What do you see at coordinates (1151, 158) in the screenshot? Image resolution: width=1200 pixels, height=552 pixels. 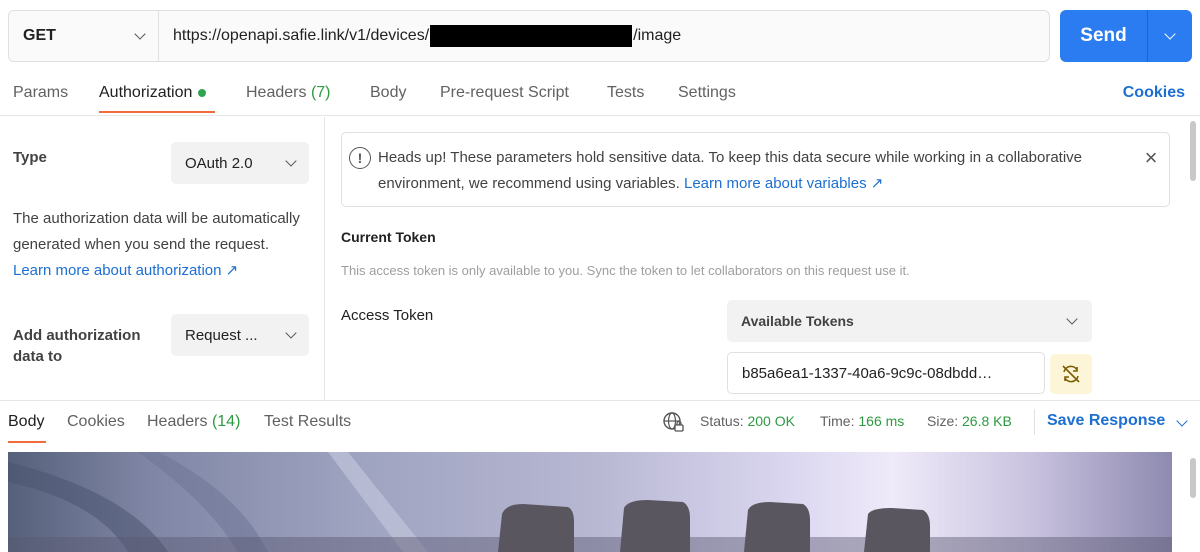 I see `close-icon: ×` at bounding box center [1151, 158].